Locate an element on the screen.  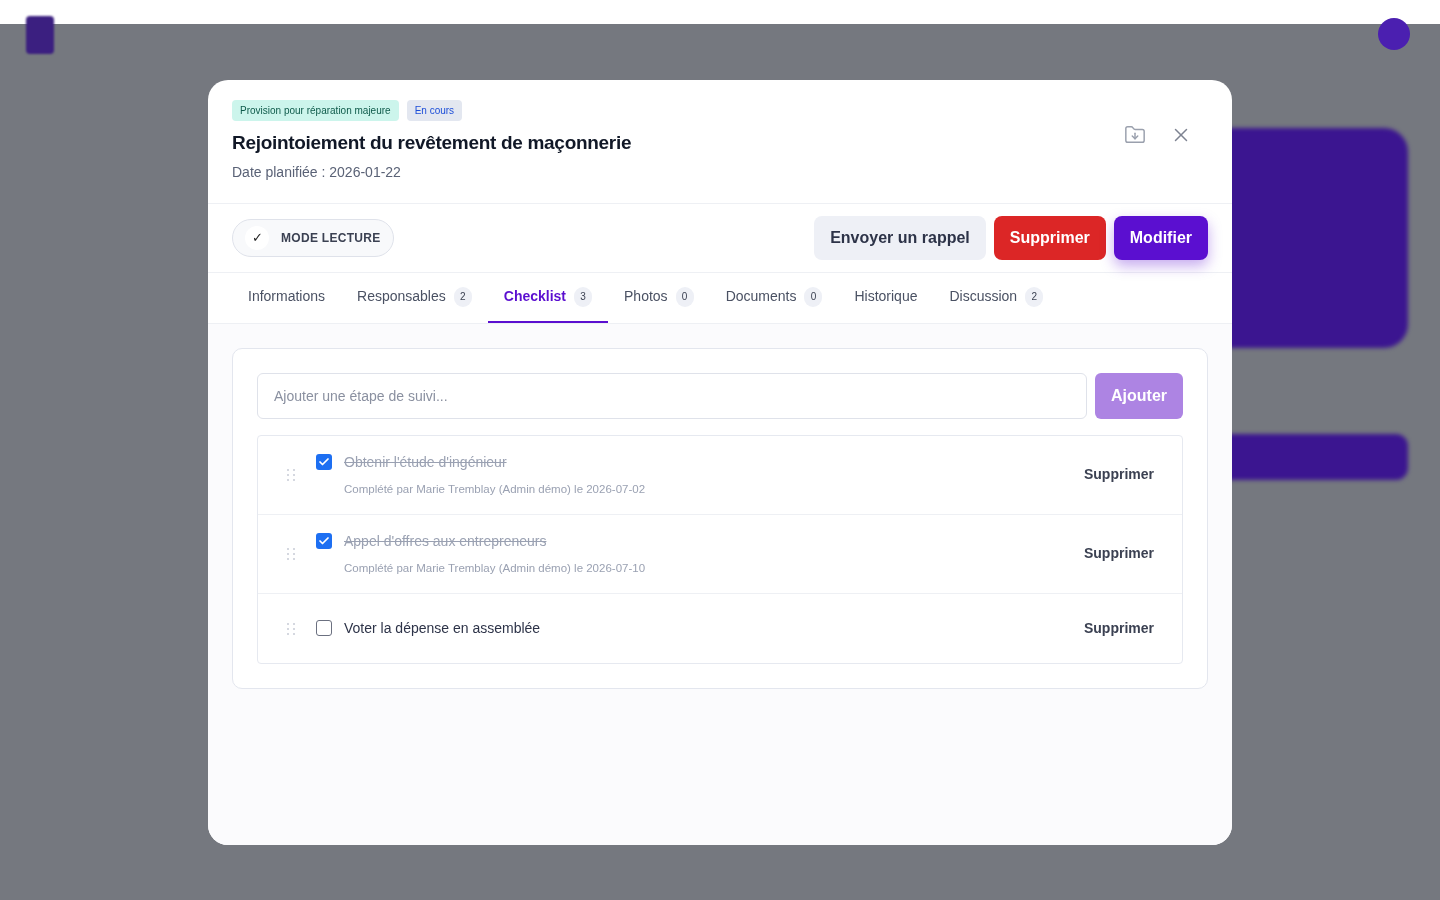
step-label: Voter la dépense en assemblée is located at coordinates (442, 628).